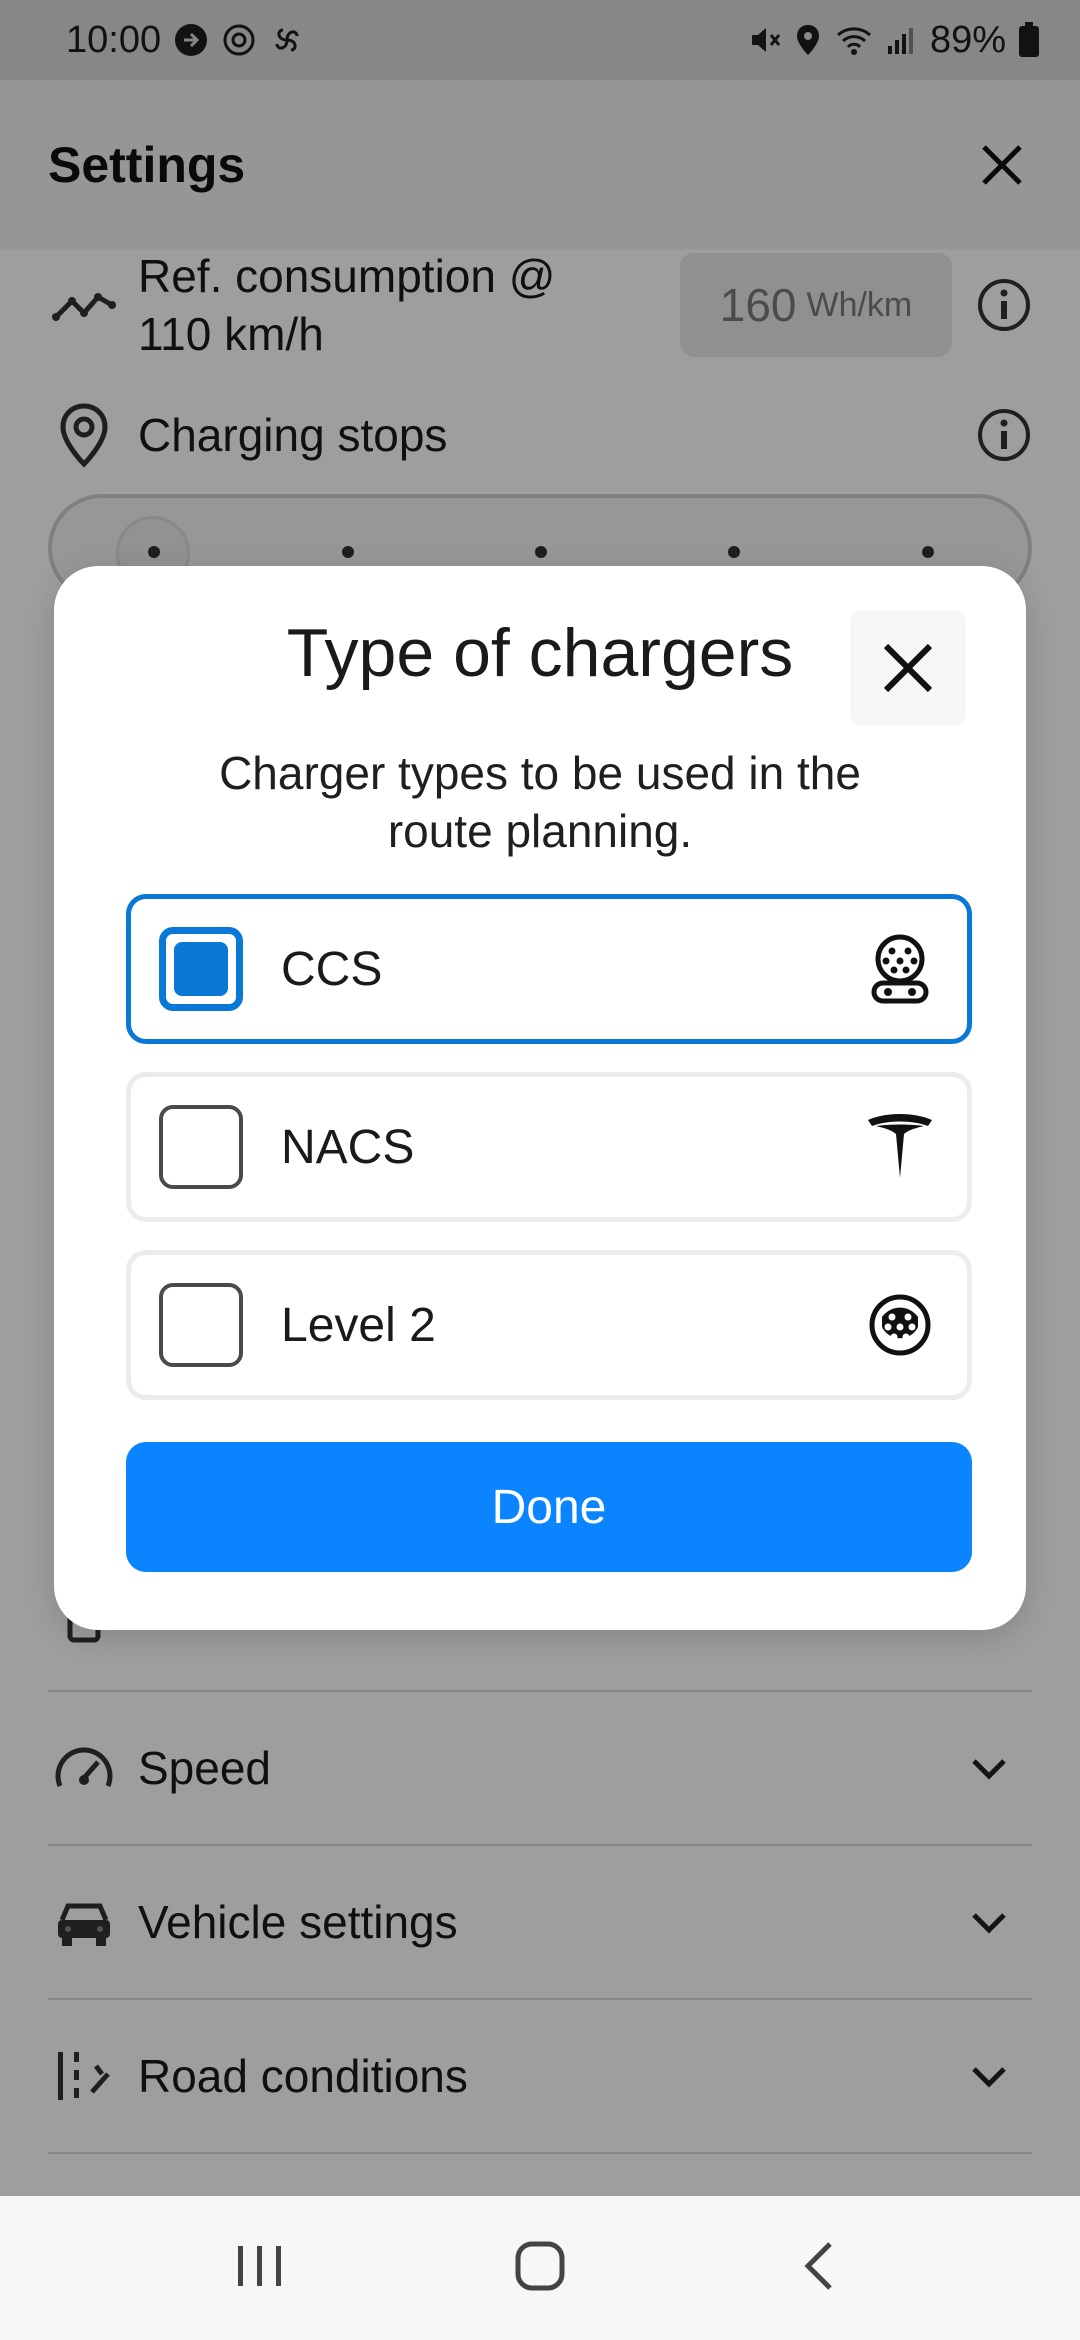  I want to click on checkbox-level2, so click(201, 1325).